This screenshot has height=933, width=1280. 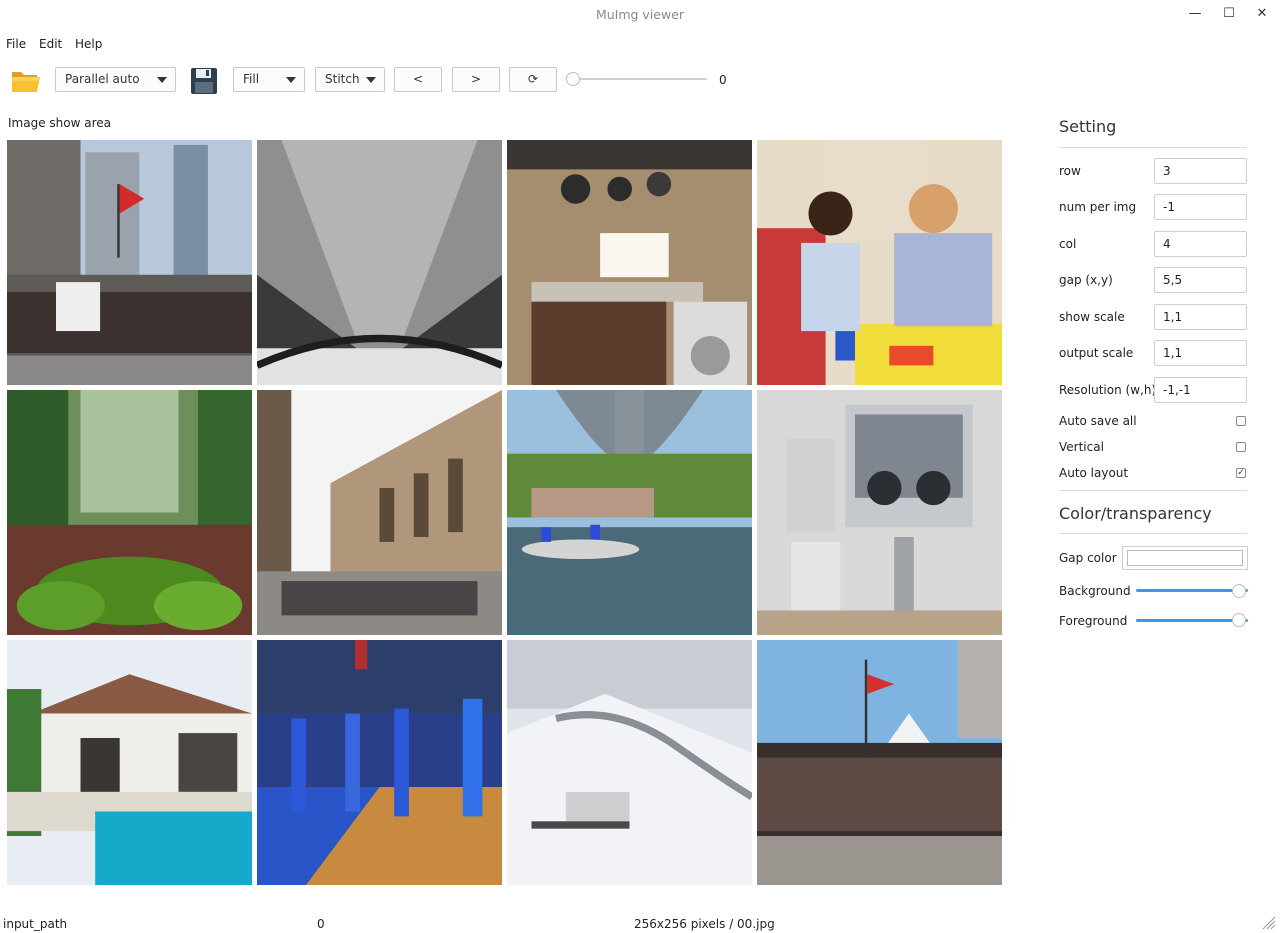 What do you see at coordinates (1094, 473) in the screenshot?
I see `auto-layout-label: Auto layout` at bounding box center [1094, 473].